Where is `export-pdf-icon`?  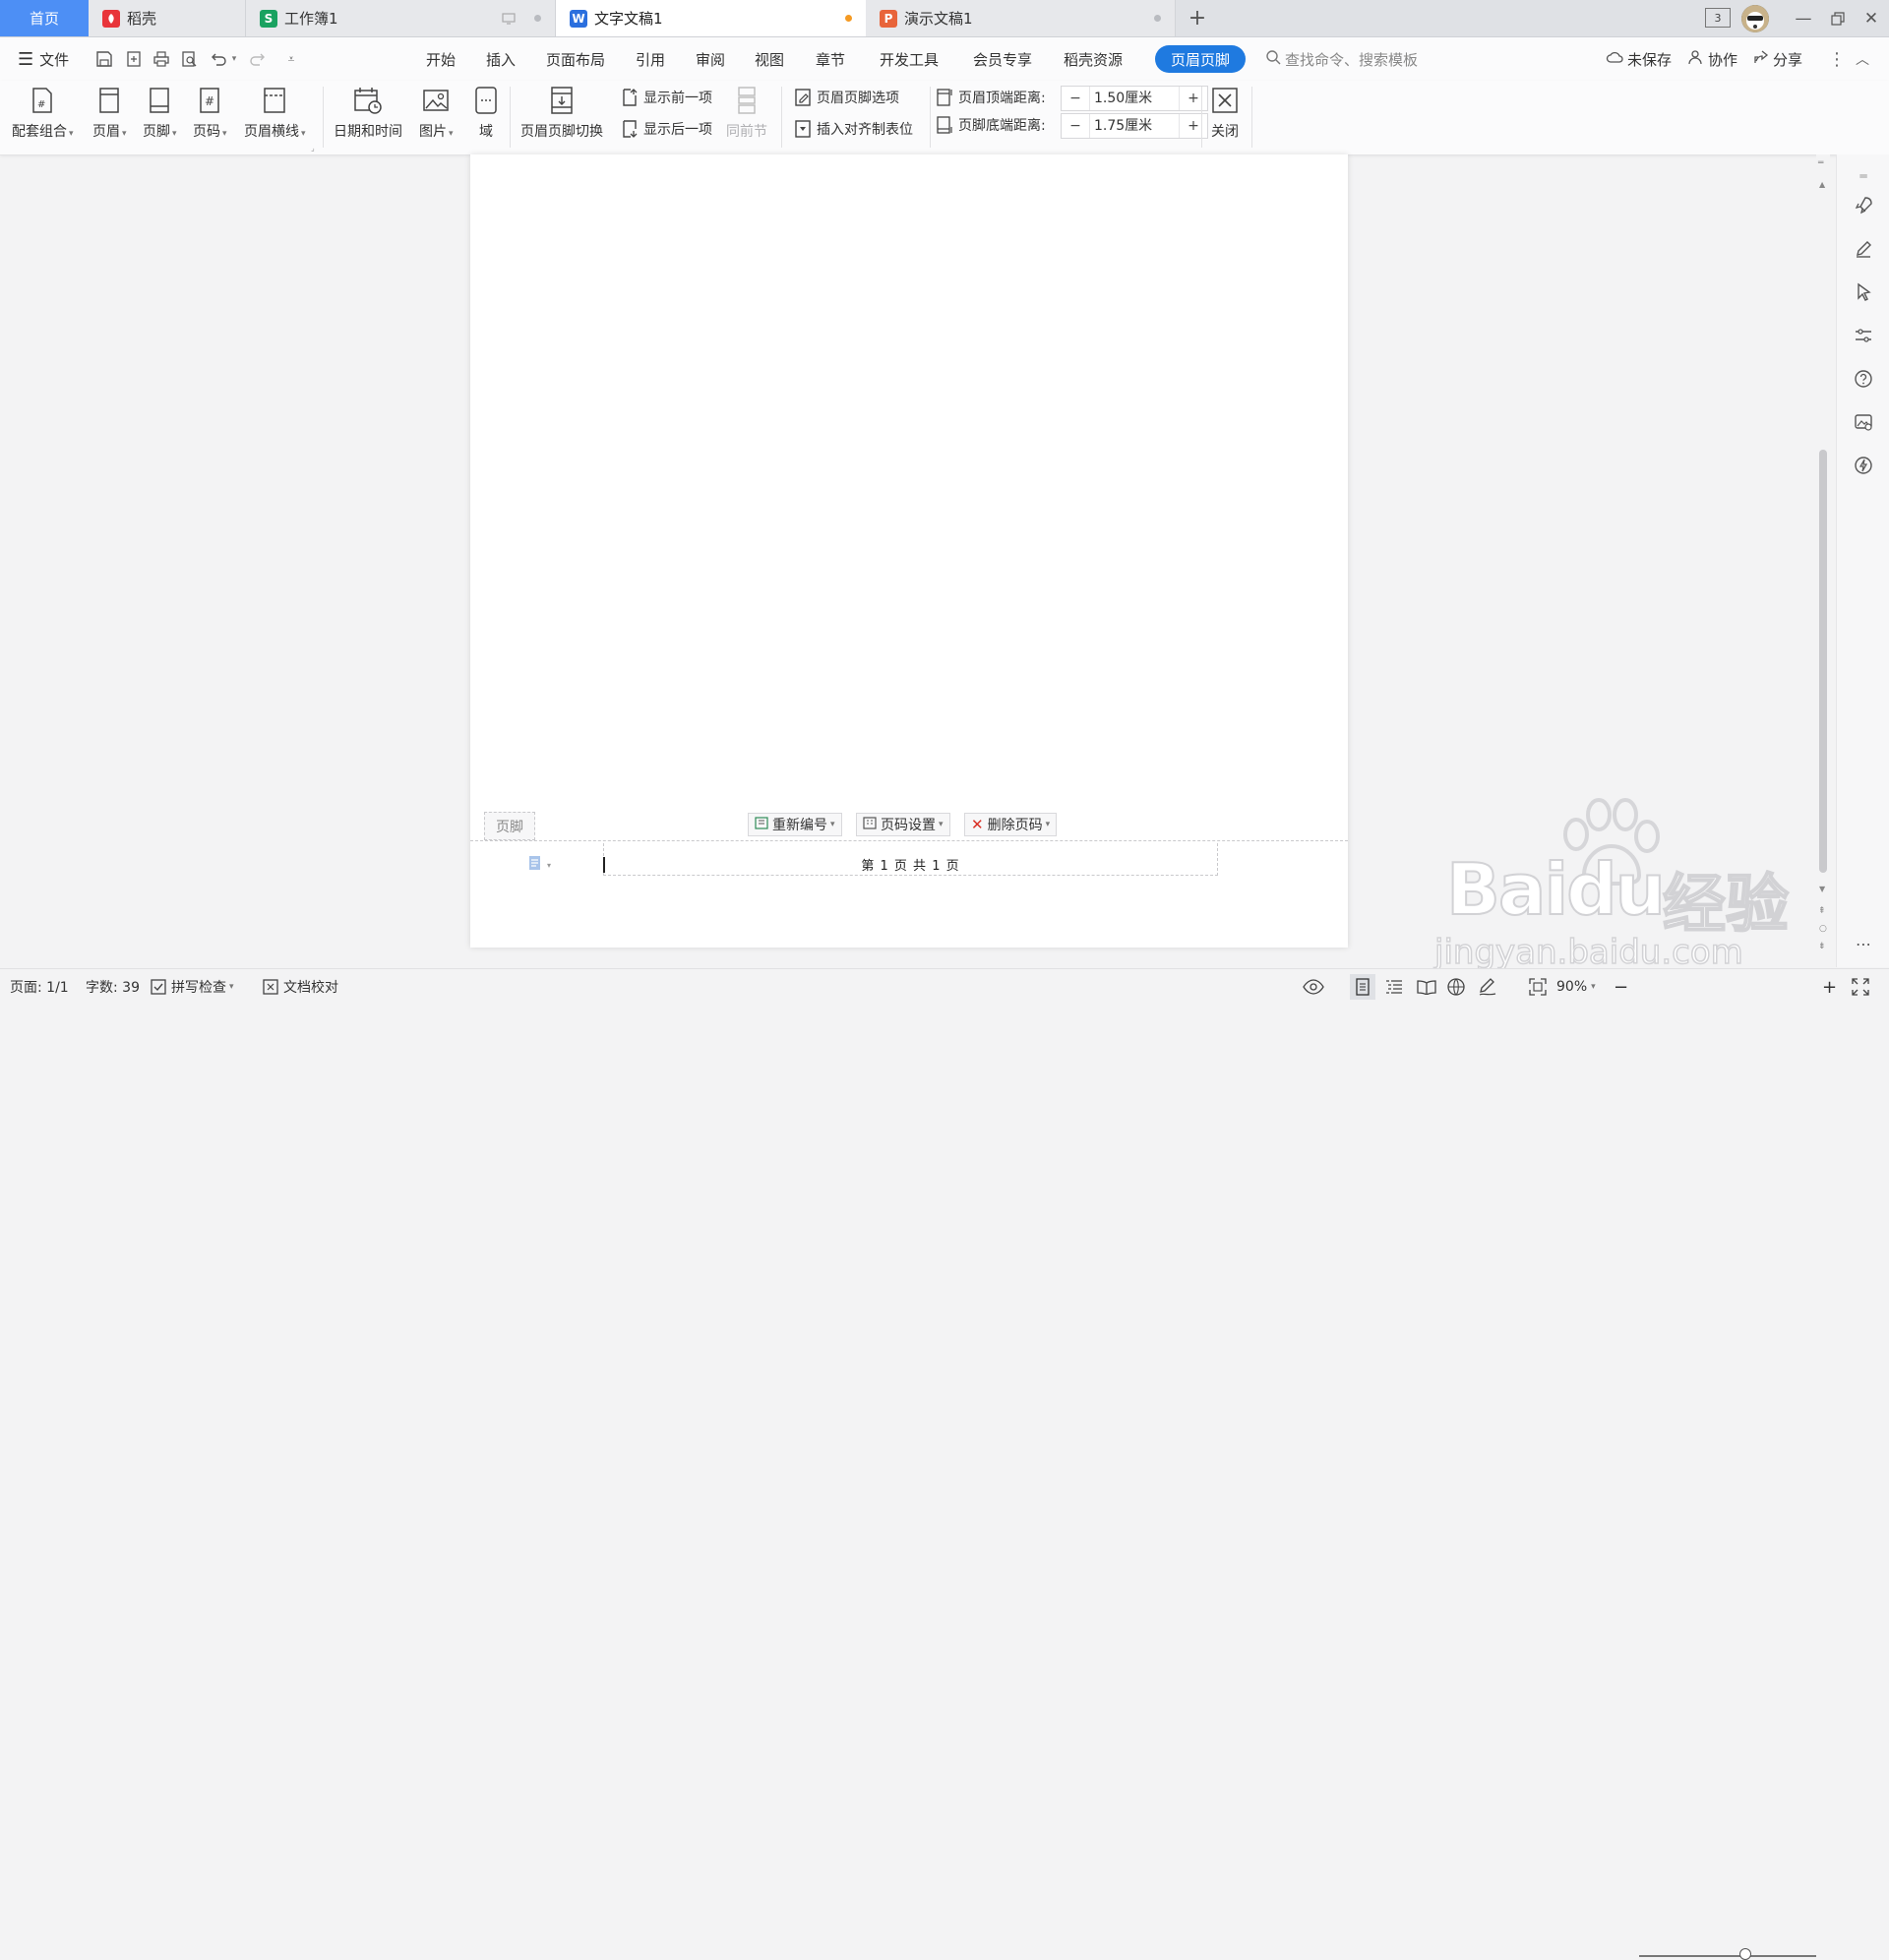 export-pdf-icon is located at coordinates (134, 59).